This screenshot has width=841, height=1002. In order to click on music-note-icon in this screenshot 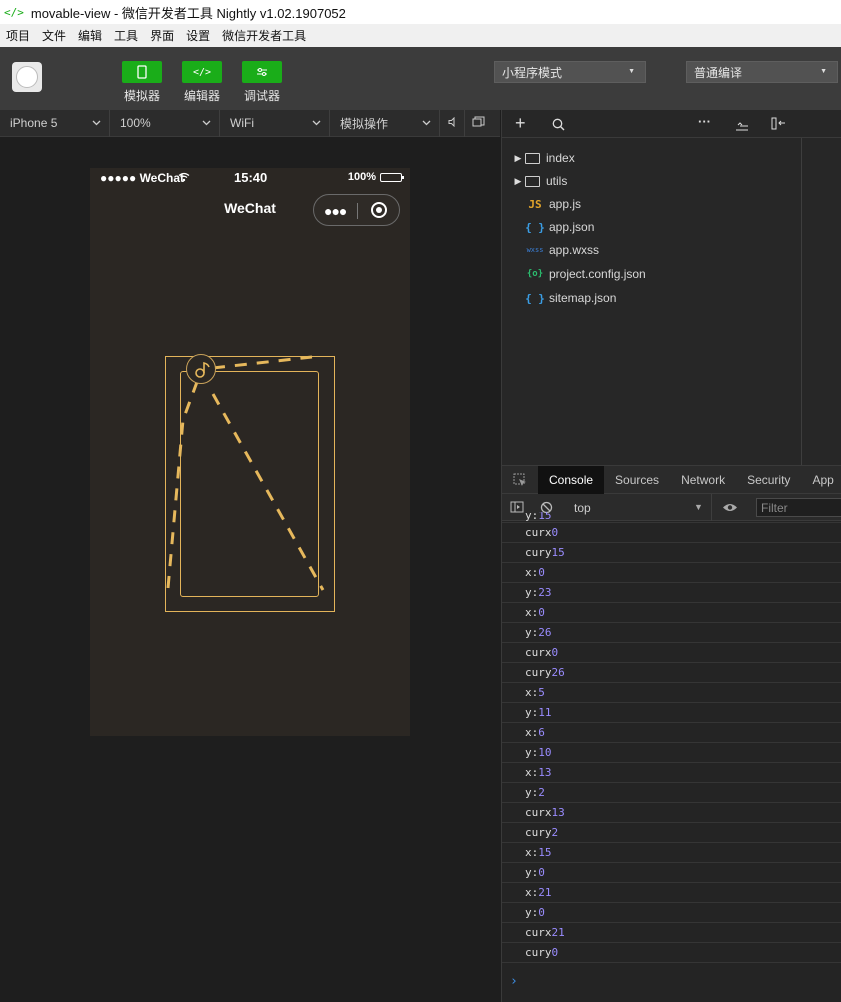, I will do `click(201, 369)`.